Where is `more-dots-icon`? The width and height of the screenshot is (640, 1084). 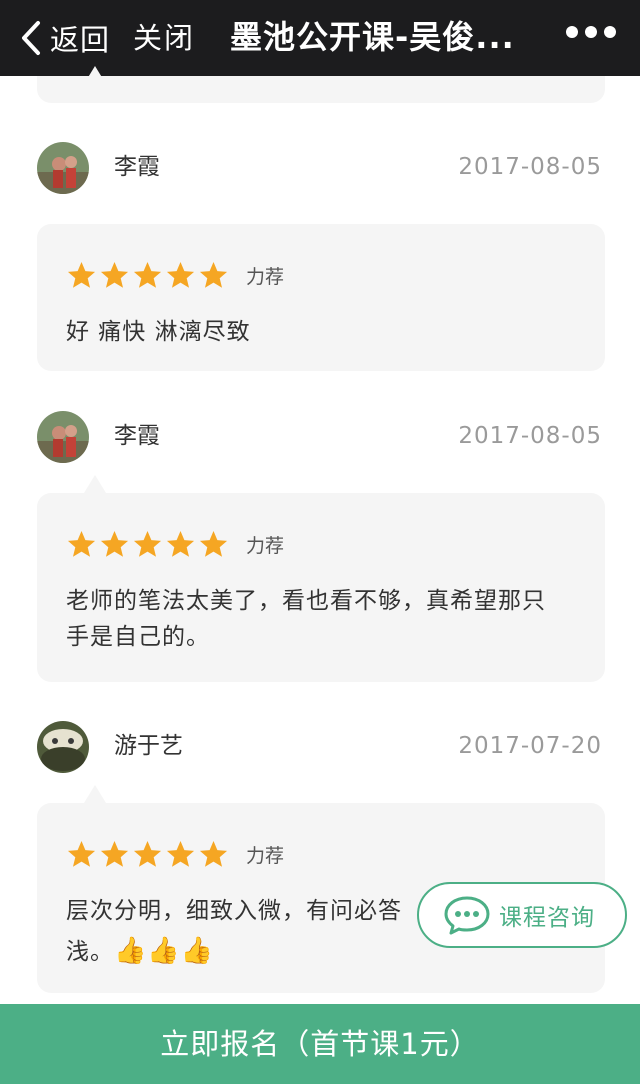 more-dots-icon is located at coordinates (572, 32).